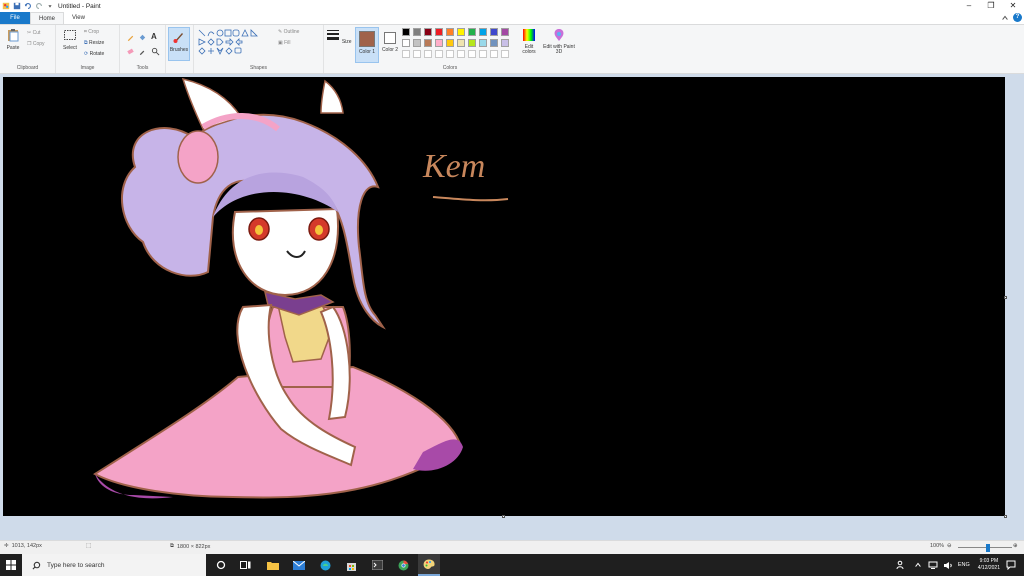 The height and width of the screenshot is (576, 1024). I want to click on tab-file: File, so click(15, 18).